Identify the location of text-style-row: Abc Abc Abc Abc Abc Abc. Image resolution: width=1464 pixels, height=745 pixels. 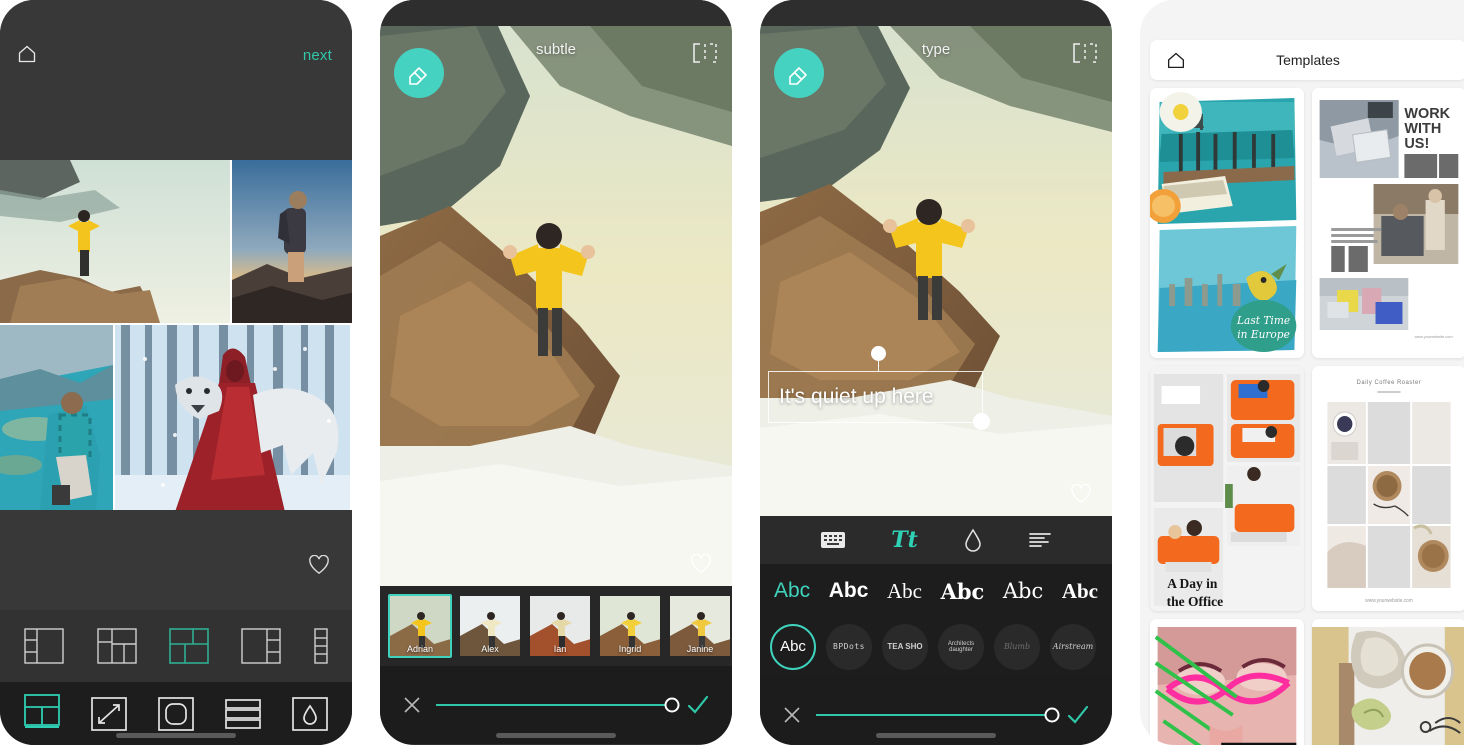
(936, 591).